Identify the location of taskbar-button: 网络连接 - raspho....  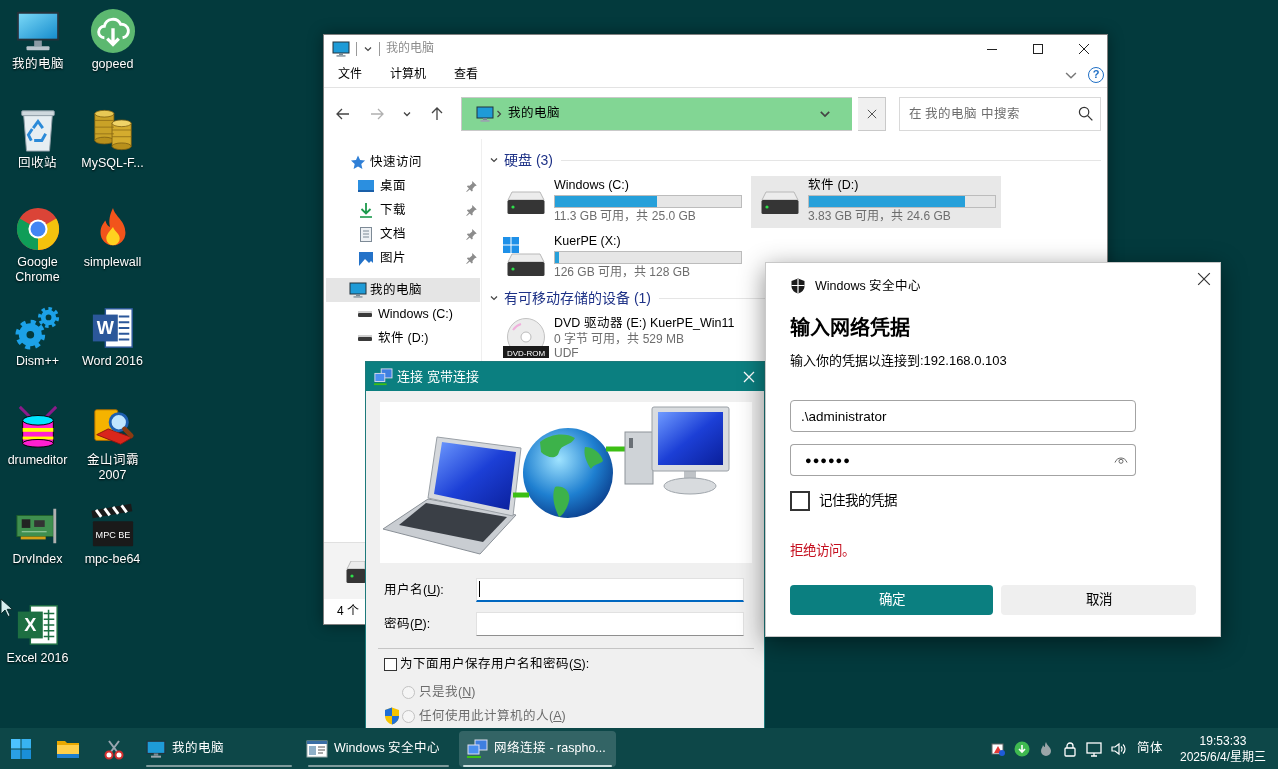
(537, 748).